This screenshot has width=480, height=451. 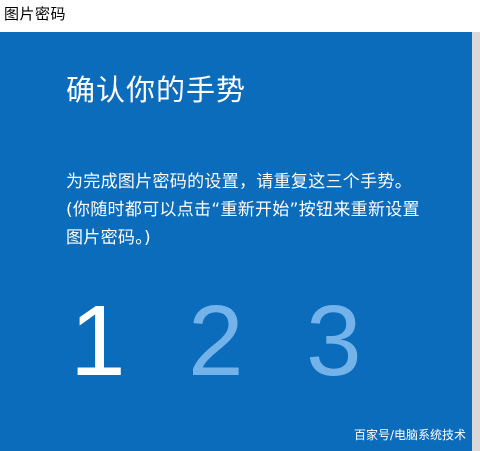 What do you see at coordinates (476, 241) in the screenshot?
I see `window-edge` at bounding box center [476, 241].